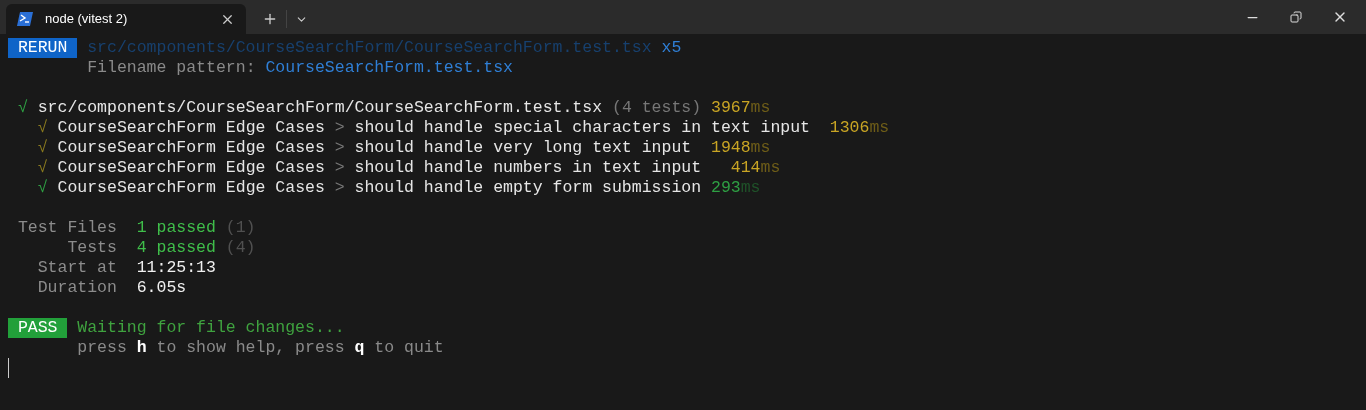 The width and height of the screenshot is (1366, 410). What do you see at coordinates (731, 108) in the screenshot?
I see `duration-value: 3967` at bounding box center [731, 108].